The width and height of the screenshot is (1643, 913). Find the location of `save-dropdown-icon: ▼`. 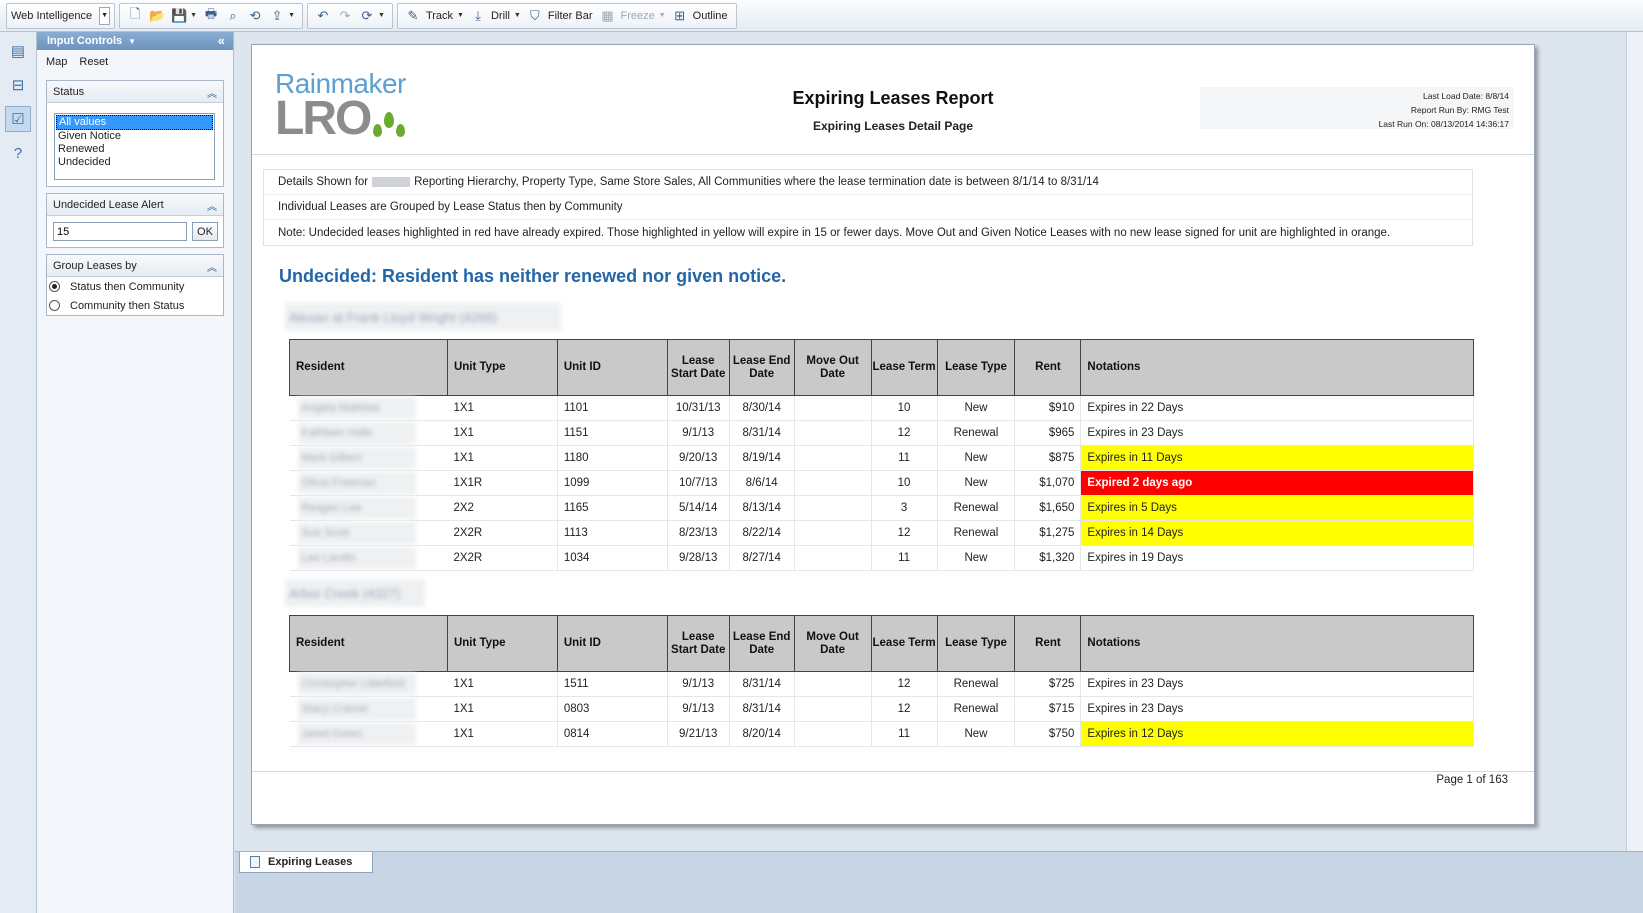

save-dropdown-icon: ▼ is located at coordinates (193, 15).